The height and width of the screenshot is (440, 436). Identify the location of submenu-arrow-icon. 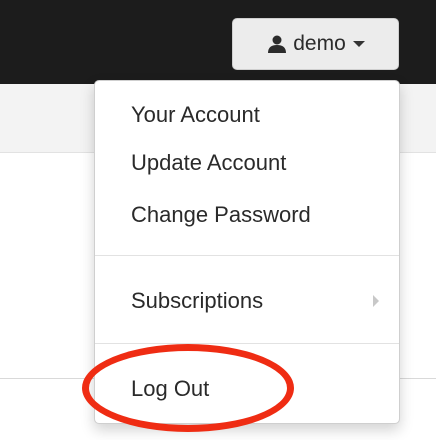
(376, 301).